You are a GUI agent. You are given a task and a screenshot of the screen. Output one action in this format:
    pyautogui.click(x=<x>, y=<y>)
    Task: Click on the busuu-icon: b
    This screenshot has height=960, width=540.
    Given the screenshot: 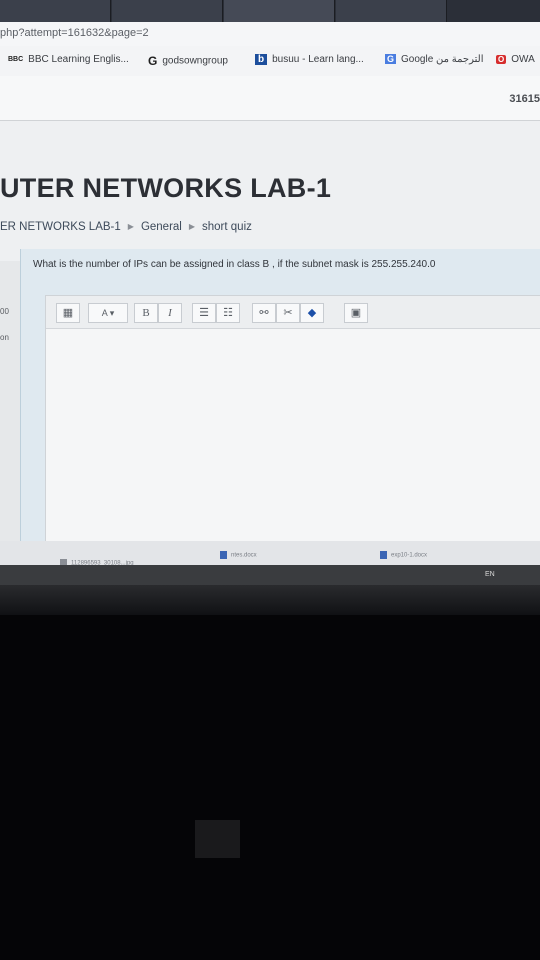 What is the action you would take?
    pyautogui.click(x=261, y=59)
    